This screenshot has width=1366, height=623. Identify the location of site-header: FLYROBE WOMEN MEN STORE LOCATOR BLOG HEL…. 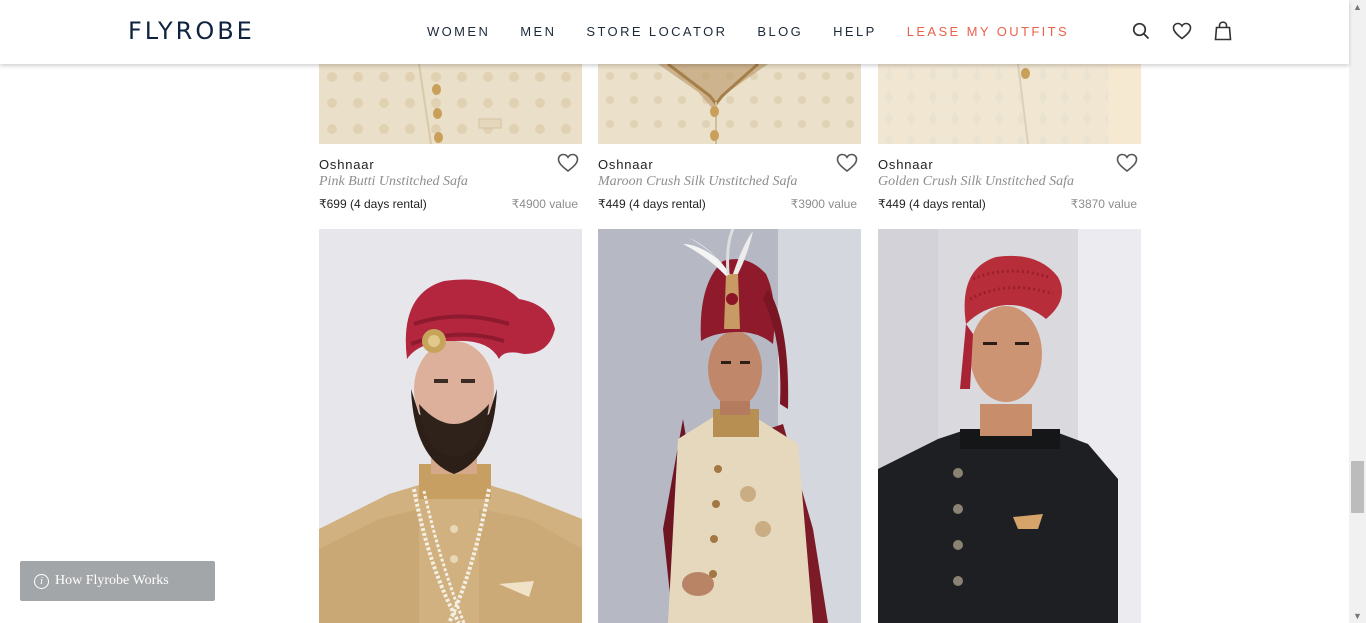
(674, 32).